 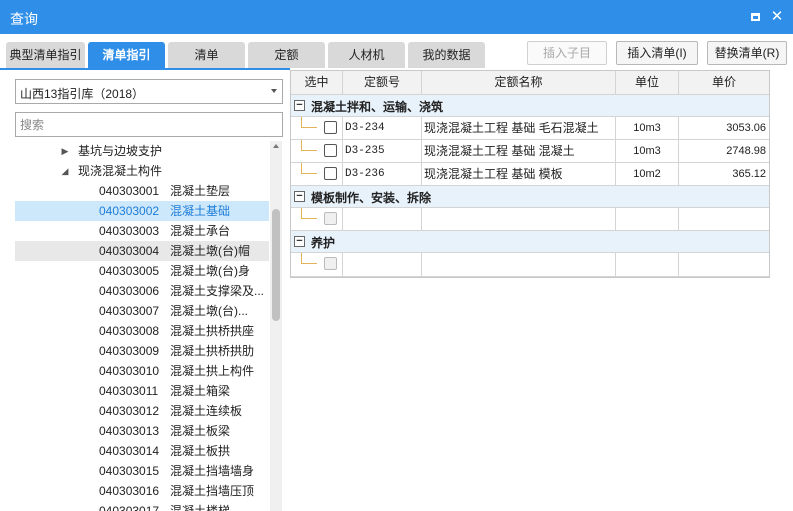 What do you see at coordinates (129, 471) in the screenshot?
I see `tree-item-code: 040303015` at bounding box center [129, 471].